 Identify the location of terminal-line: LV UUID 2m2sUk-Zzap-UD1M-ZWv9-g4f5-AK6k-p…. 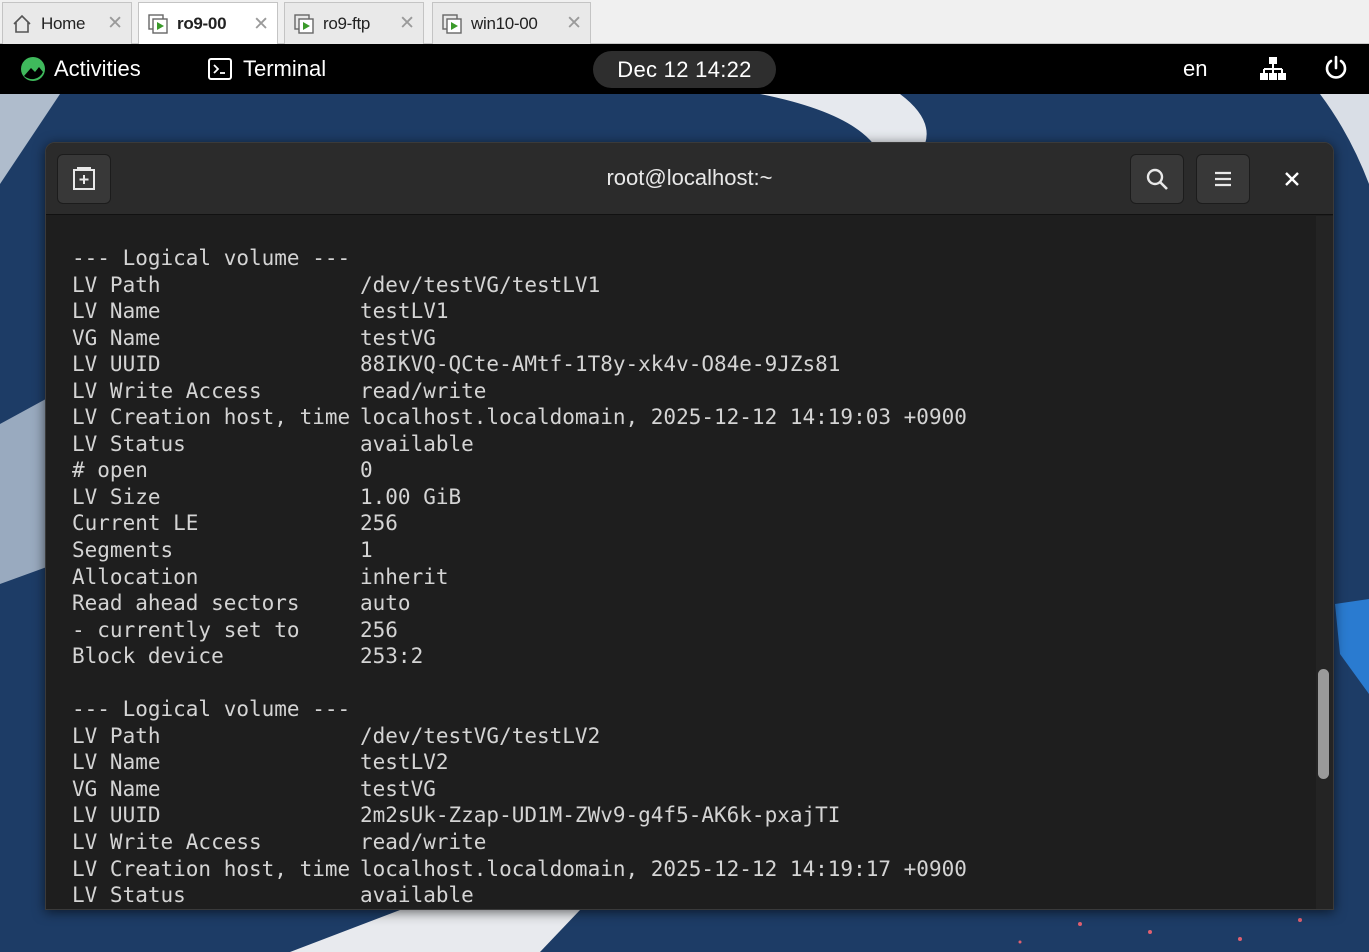
(694, 815).